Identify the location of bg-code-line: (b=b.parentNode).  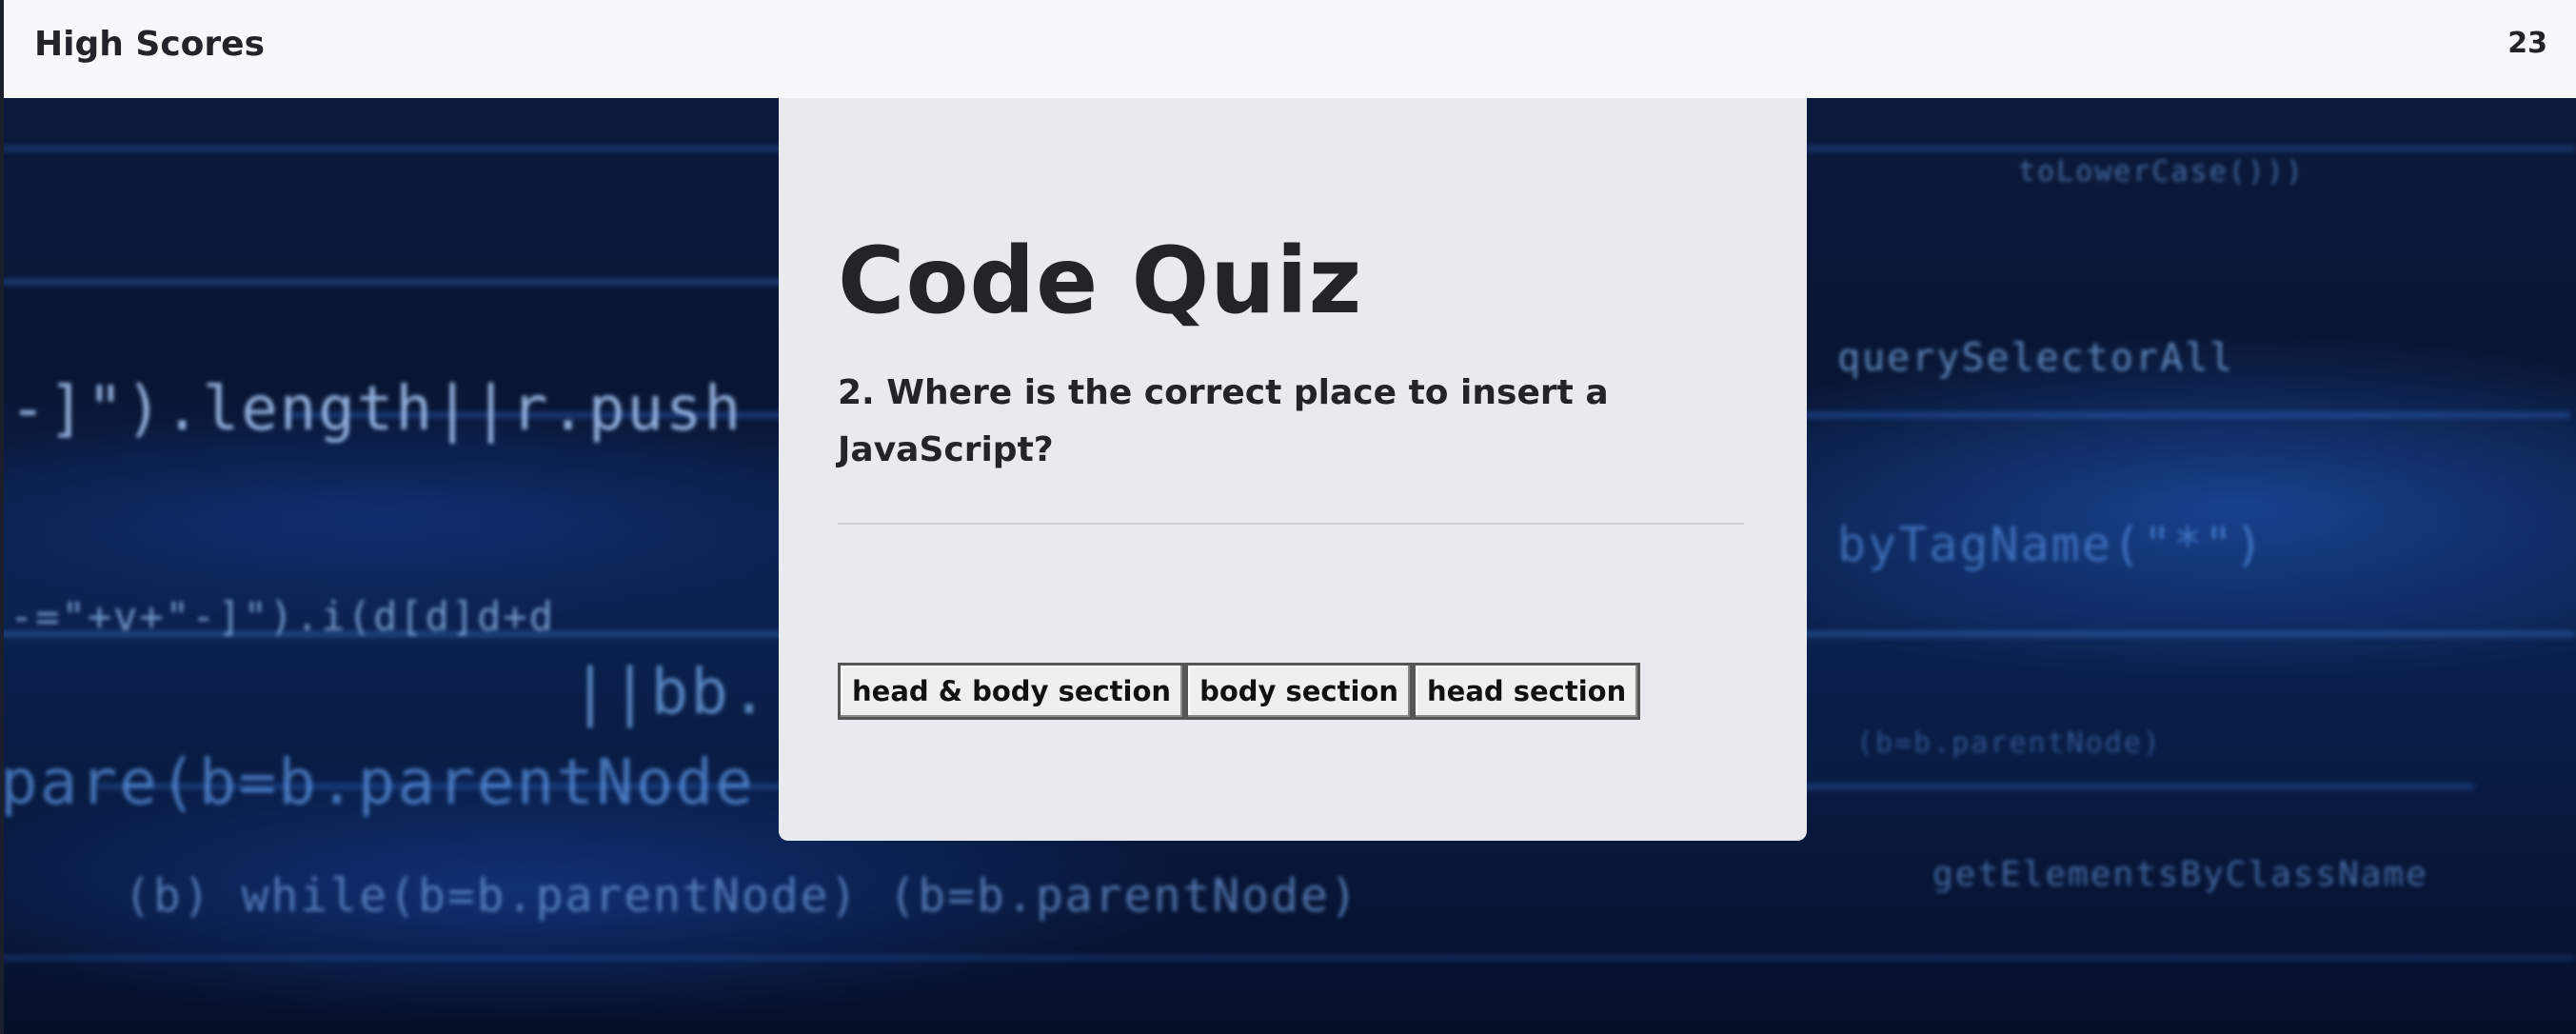
(2009, 743).